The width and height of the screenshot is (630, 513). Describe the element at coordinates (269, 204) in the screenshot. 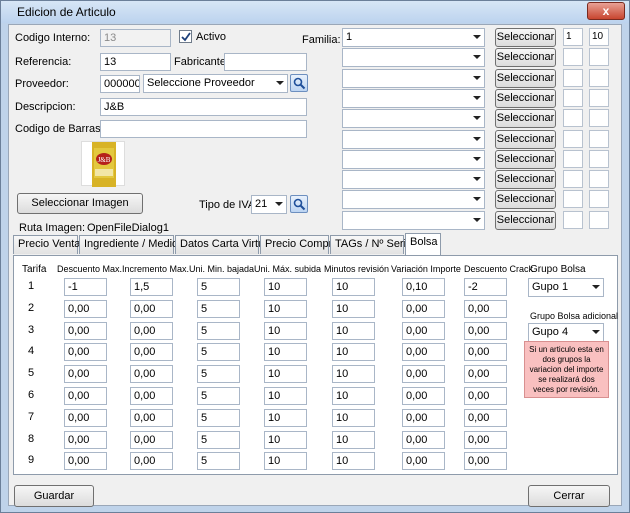

I see `tipo-iva-select: 21` at that location.